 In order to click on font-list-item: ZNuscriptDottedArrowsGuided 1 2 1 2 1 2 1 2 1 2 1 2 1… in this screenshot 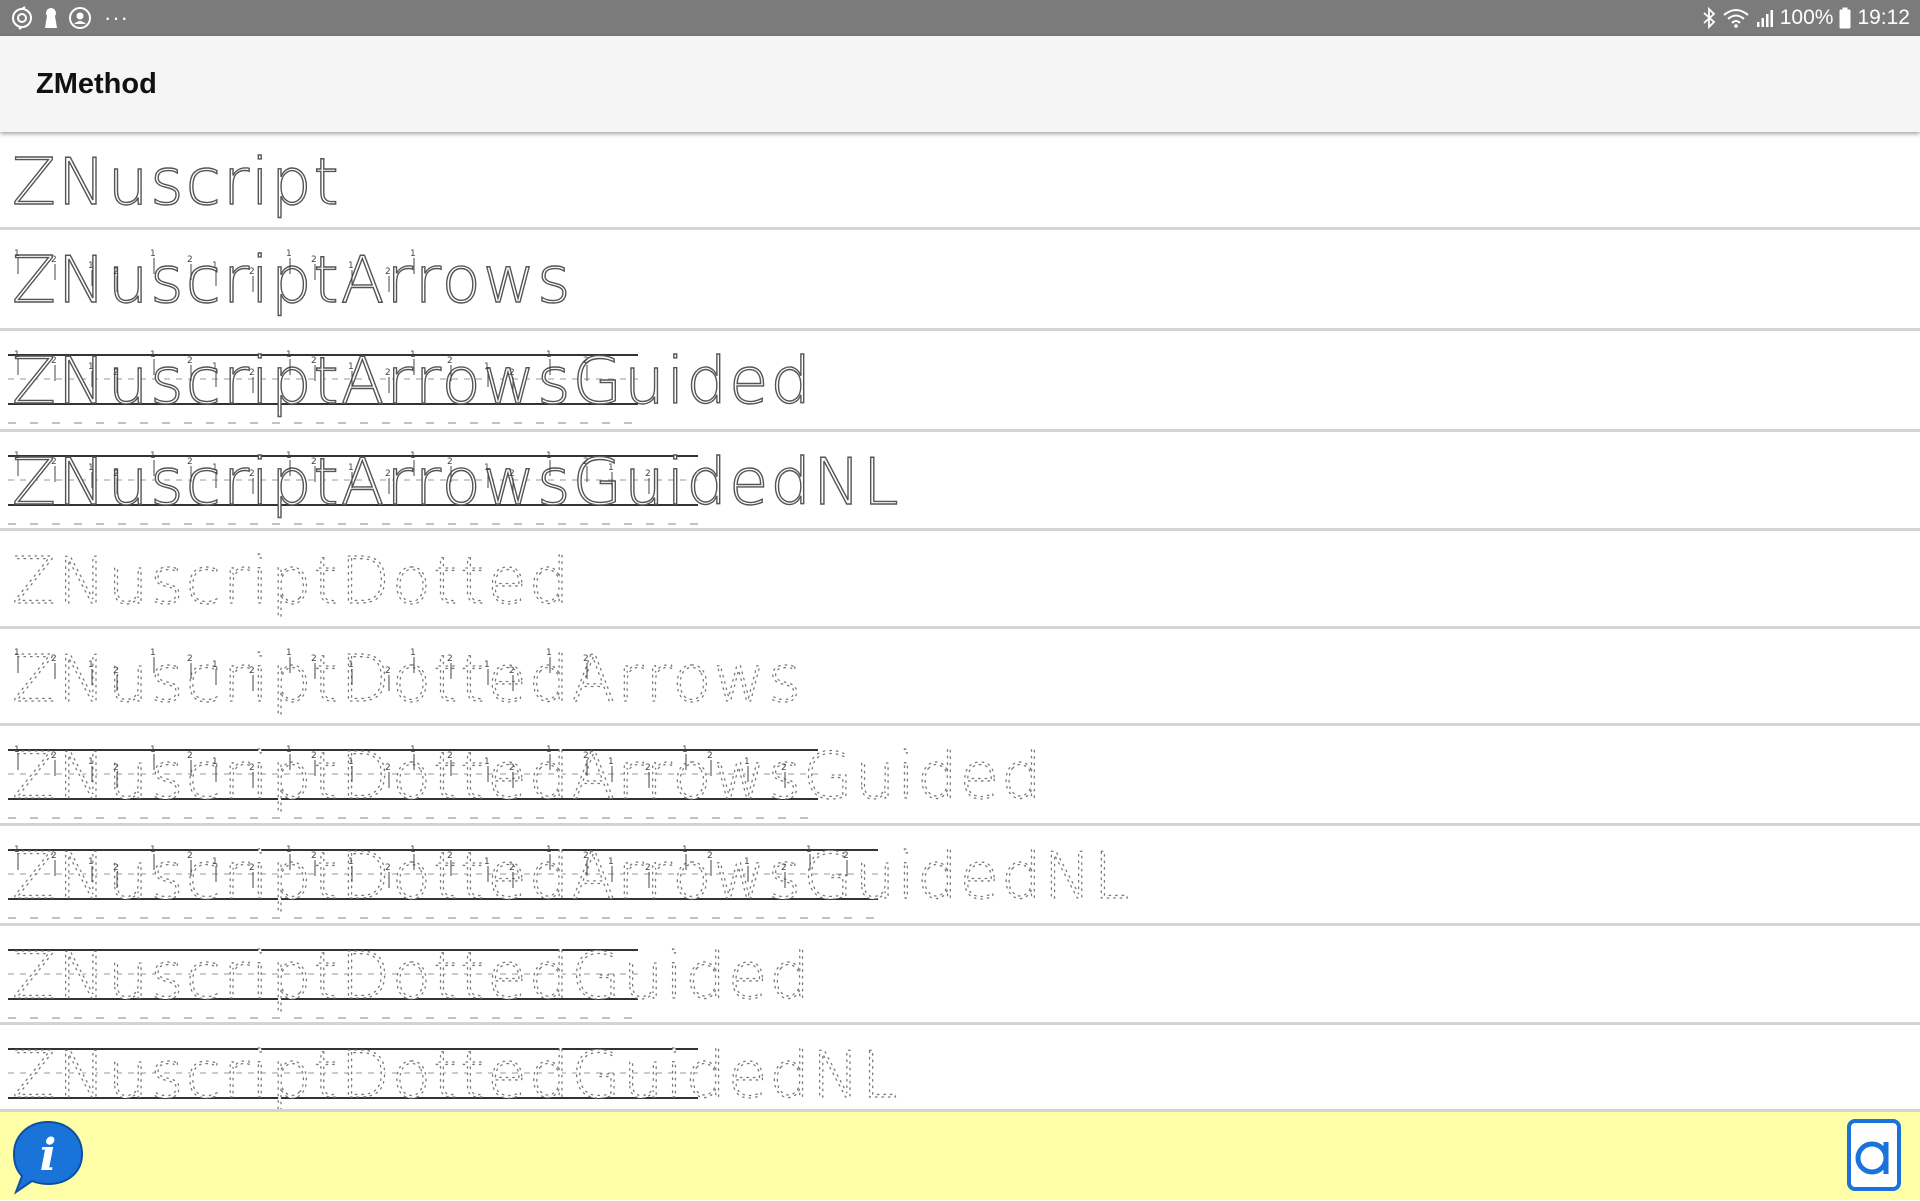, I will do `click(960, 776)`.